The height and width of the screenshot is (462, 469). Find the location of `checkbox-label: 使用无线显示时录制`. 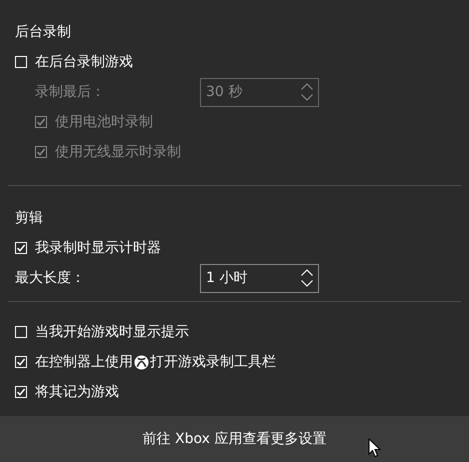

checkbox-label: 使用无线显示时录制 is located at coordinates (118, 152).